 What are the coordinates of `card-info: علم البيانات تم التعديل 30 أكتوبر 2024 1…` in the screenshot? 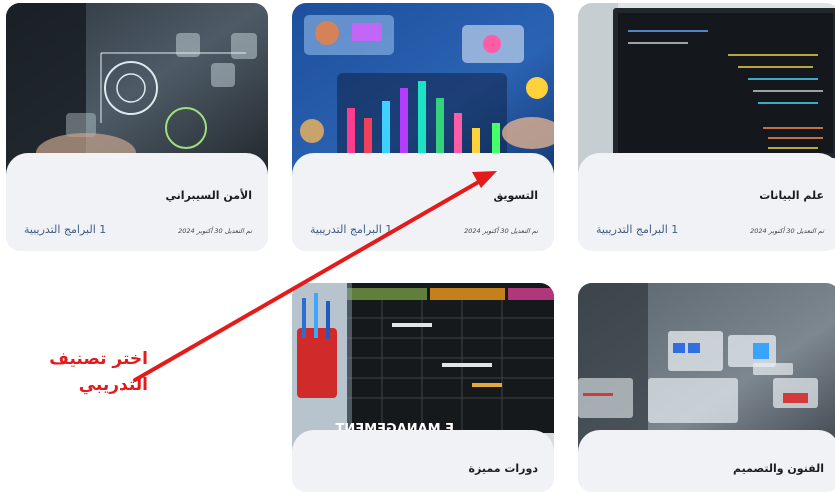 It's located at (706, 202).